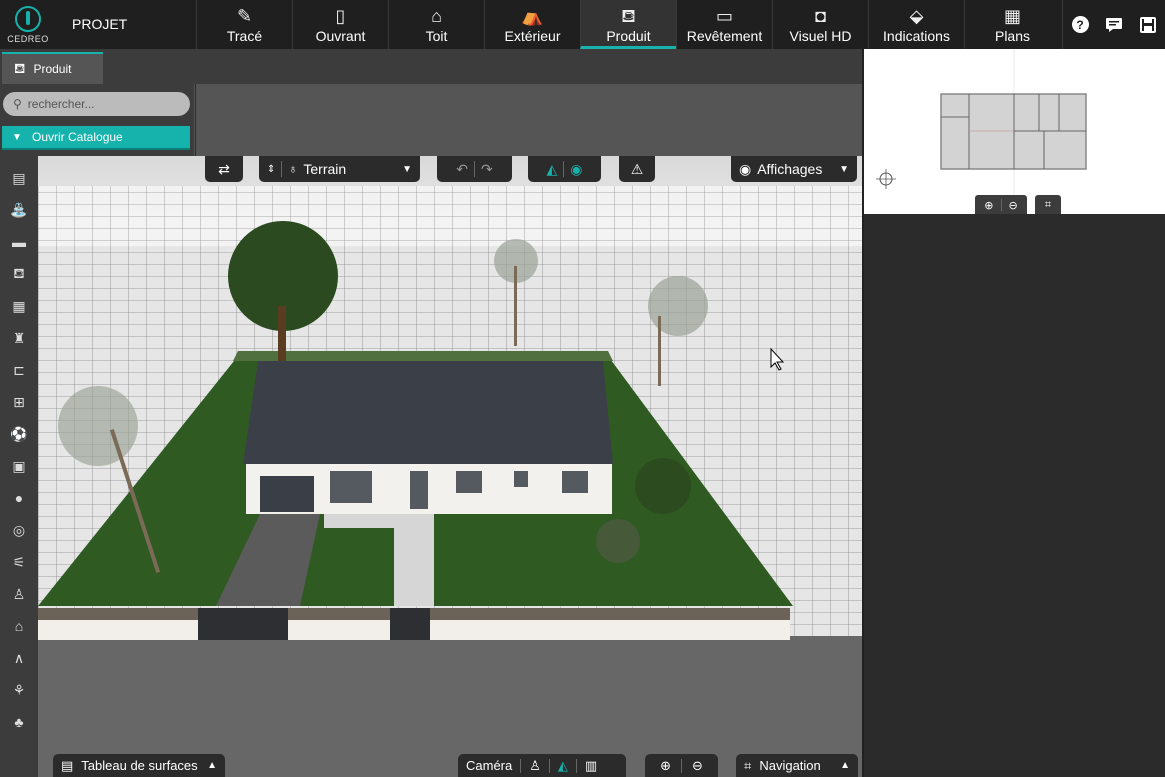 The width and height of the screenshot is (1165, 777). I want to click on aerial-view-icon: ◭, so click(563, 766).